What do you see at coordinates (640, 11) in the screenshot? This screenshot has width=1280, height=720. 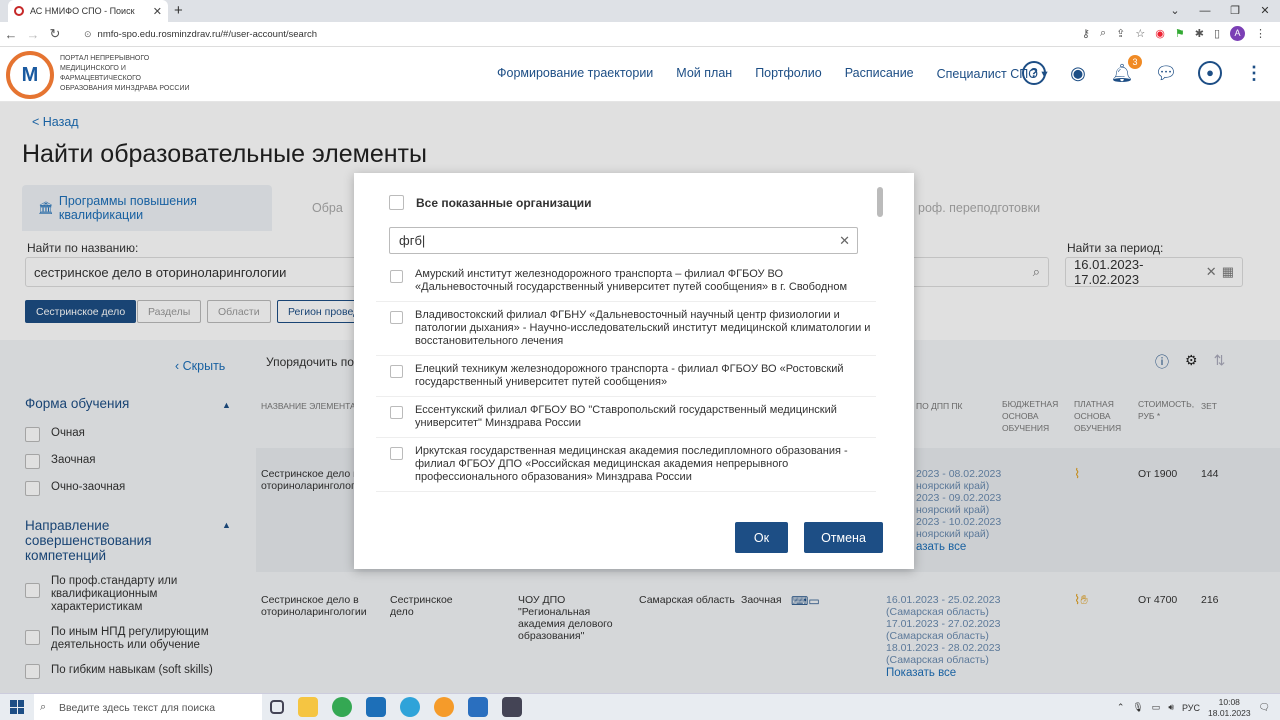 I see `browser-tabbar: АС НМИФО СПО - Поиск ✕ + ⌄ — ❐ ✕` at bounding box center [640, 11].